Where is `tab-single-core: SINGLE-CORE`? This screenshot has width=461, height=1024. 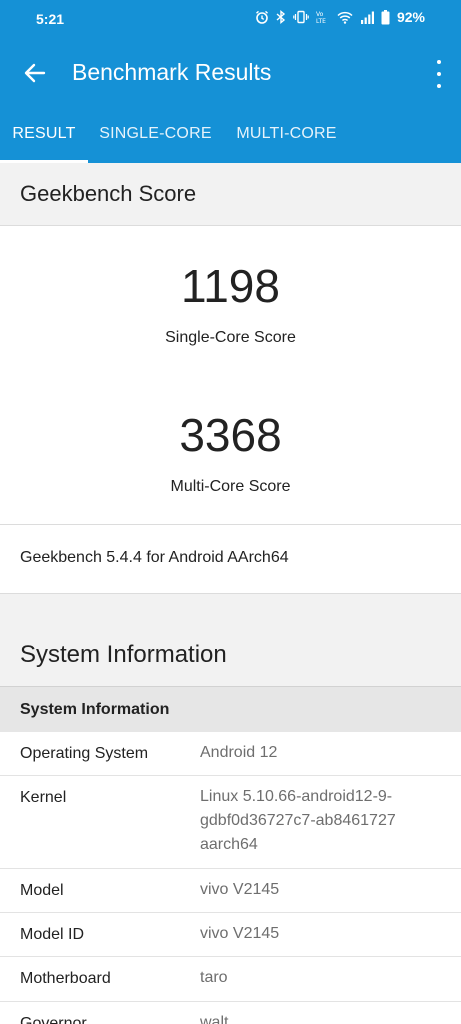 tab-single-core: SINGLE-CORE is located at coordinates (155, 136).